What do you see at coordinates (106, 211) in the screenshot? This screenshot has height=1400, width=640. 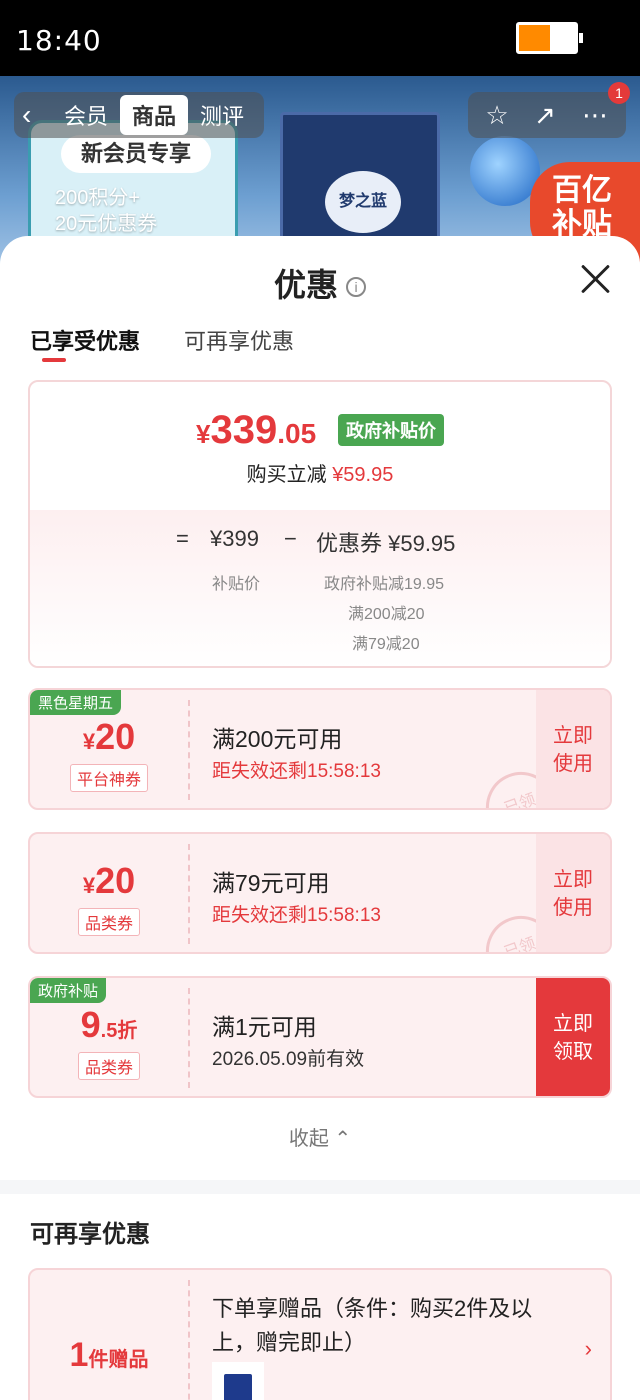 I see `member-promo-text: 200积分+ 20元优惠券` at bounding box center [106, 211].